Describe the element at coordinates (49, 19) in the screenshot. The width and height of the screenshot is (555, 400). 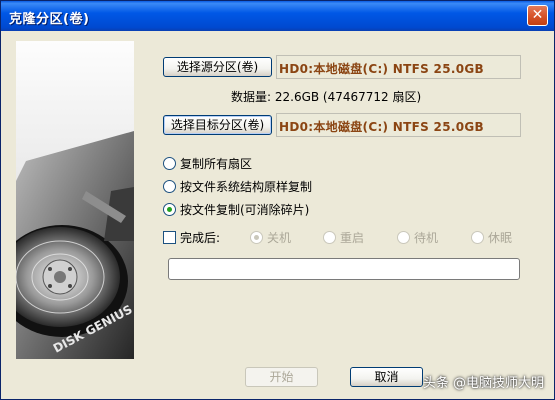
I see `window-title: 克隆分区(卷)` at that location.